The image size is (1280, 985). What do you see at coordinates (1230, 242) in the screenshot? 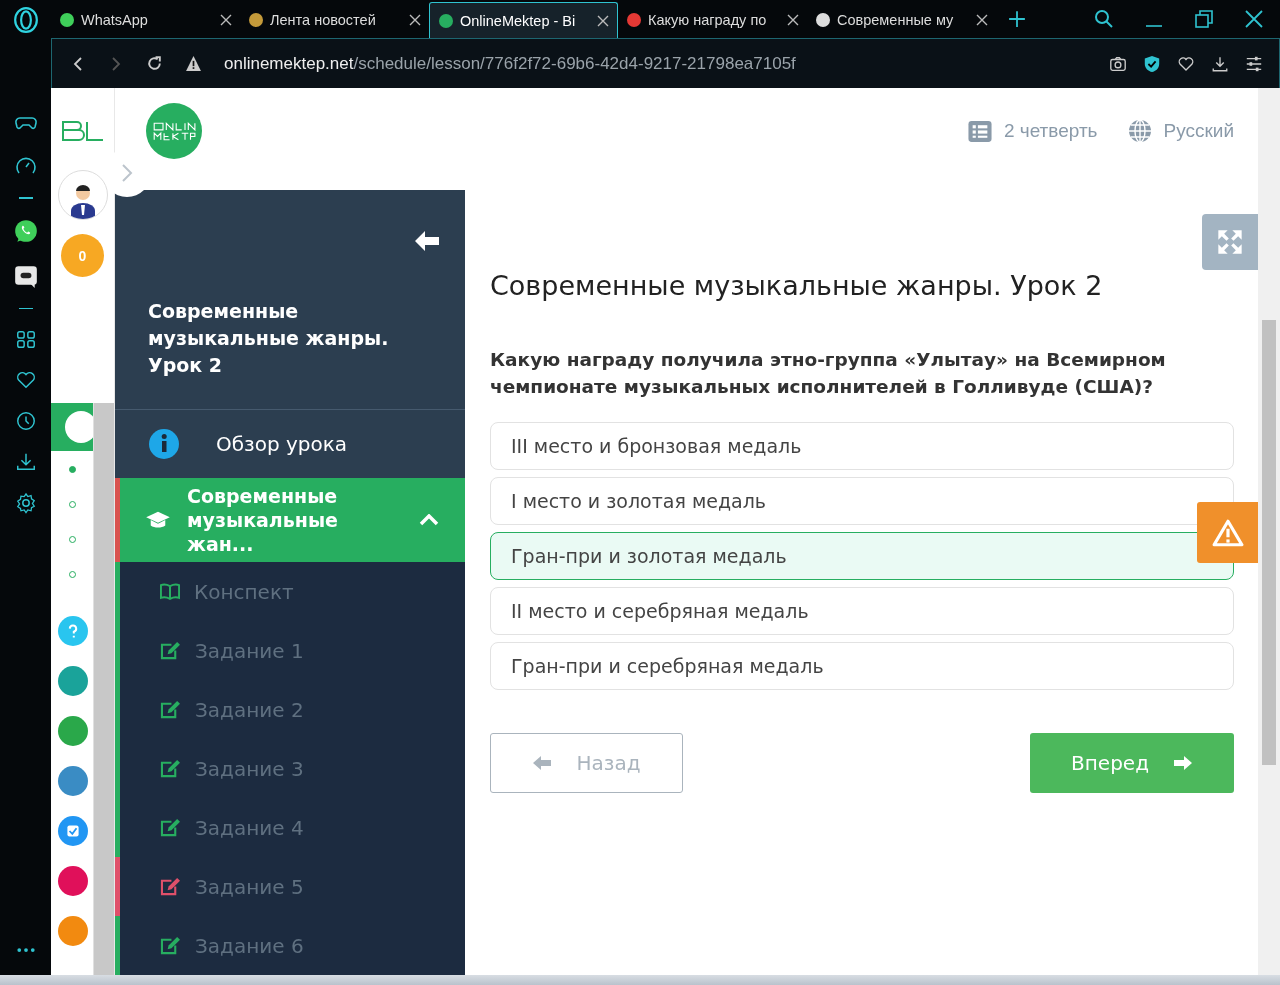
I see `expand-arrows-icon` at bounding box center [1230, 242].